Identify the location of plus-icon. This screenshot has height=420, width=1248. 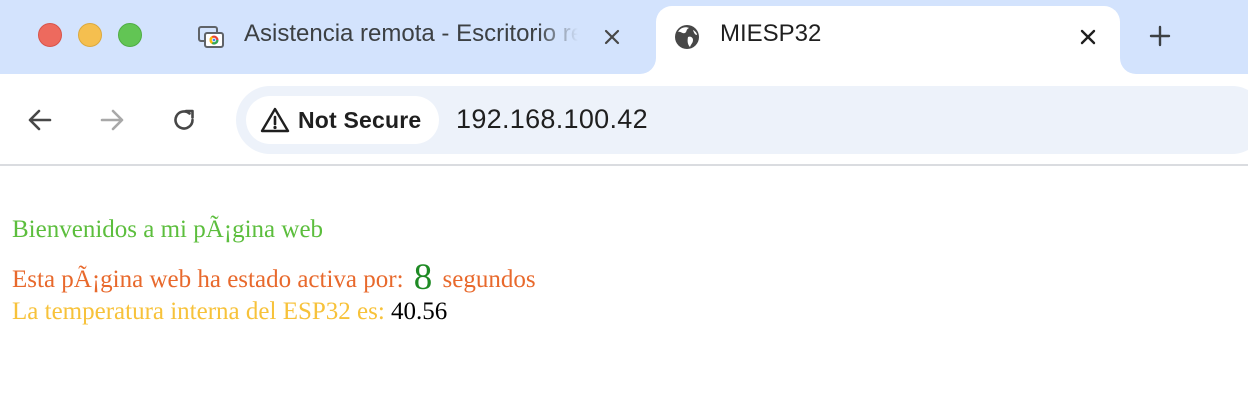
(1160, 36).